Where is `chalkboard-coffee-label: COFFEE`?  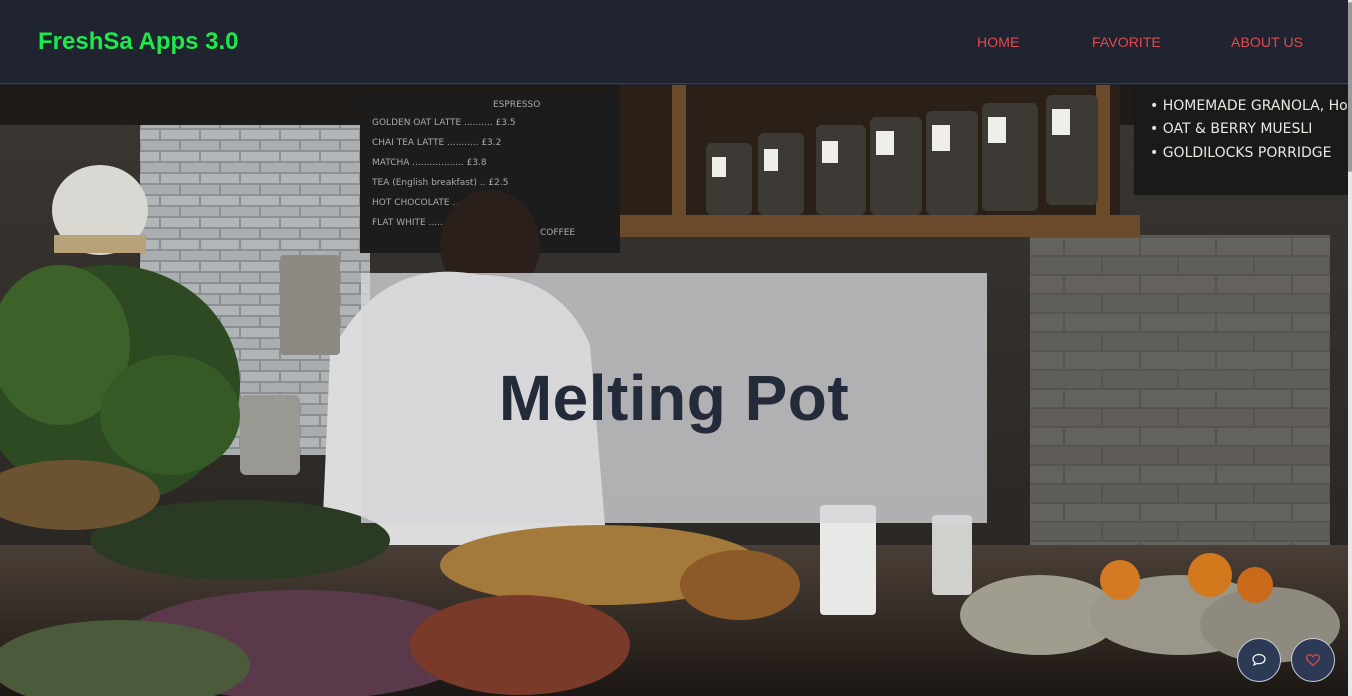
chalkboard-coffee-label: COFFEE is located at coordinates (557, 233).